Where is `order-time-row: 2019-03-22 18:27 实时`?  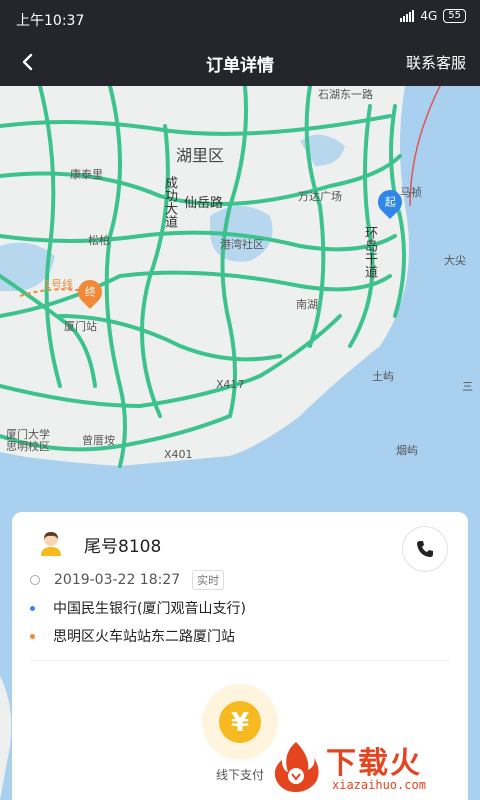 order-time-row: 2019-03-22 18:27 实时 is located at coordinates (127, 580).